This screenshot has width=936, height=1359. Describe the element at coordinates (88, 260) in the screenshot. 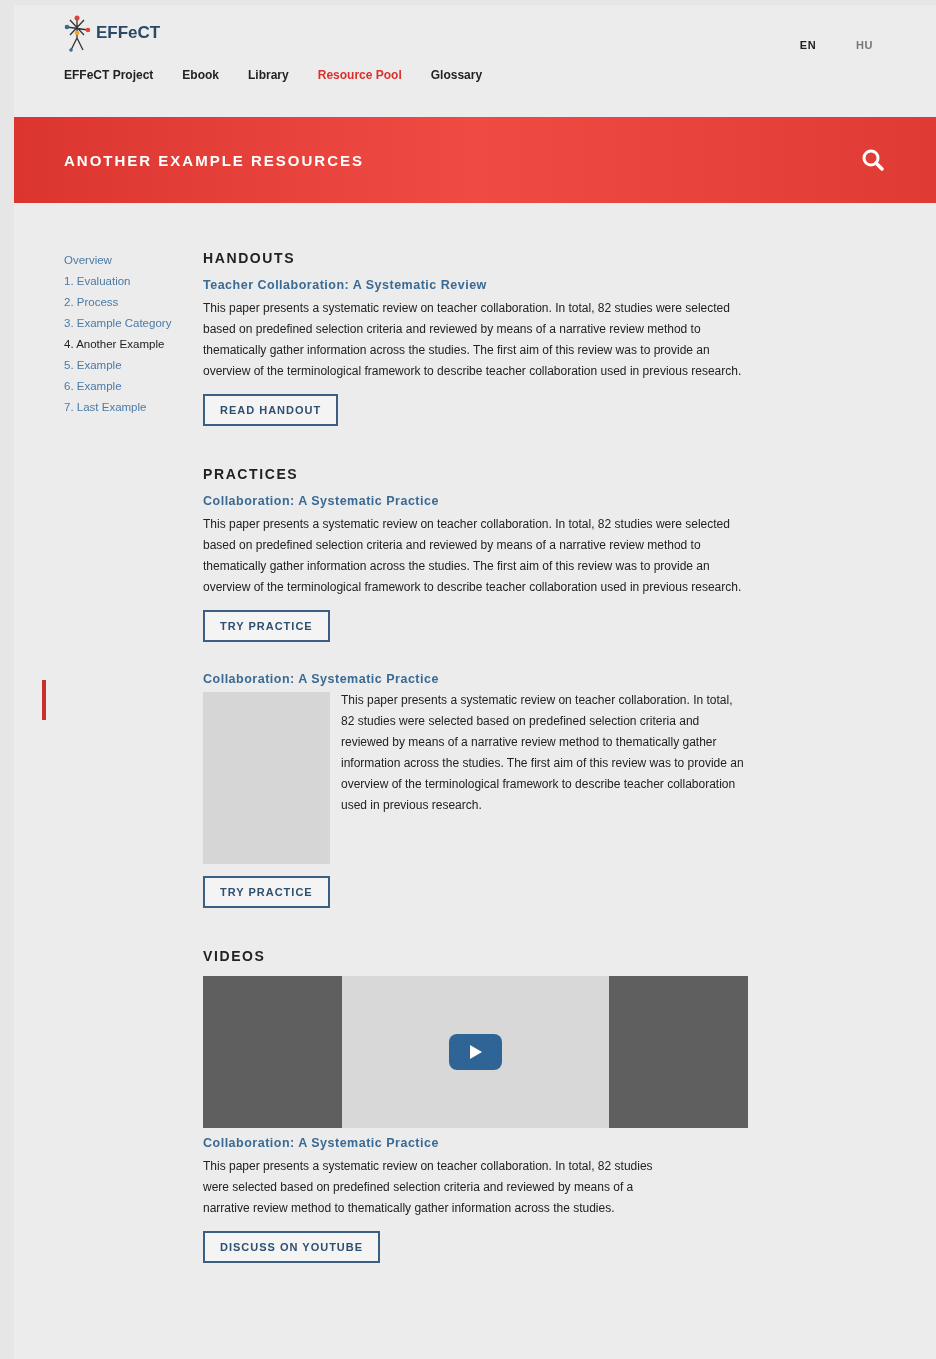

I see `sidebar-link: Overview` at that location.